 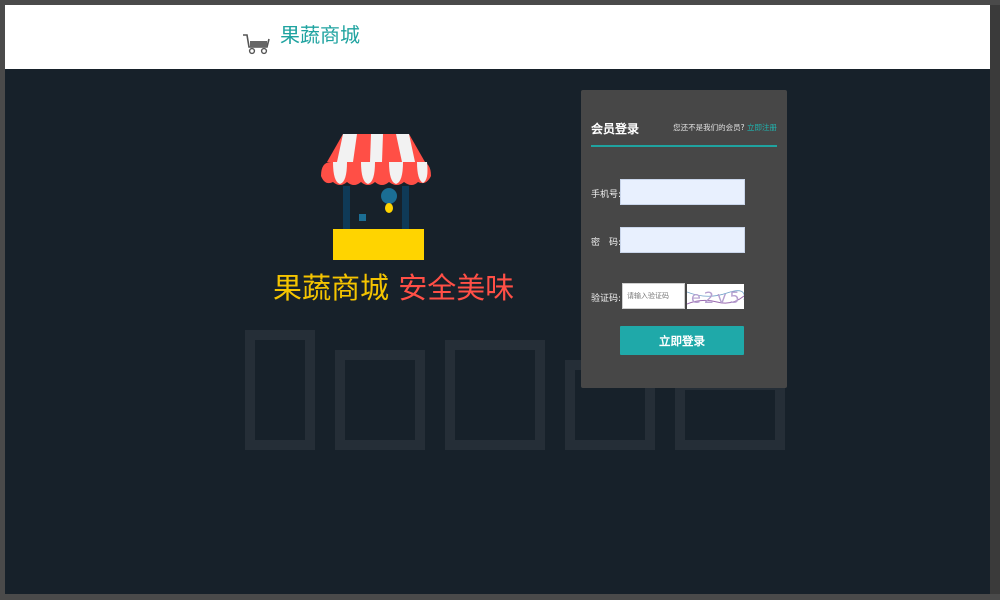 What do you see at coordinates (606, 195) in the screenshot?
I see `phone-label: 手机号:` at bounding box center [606, 195].